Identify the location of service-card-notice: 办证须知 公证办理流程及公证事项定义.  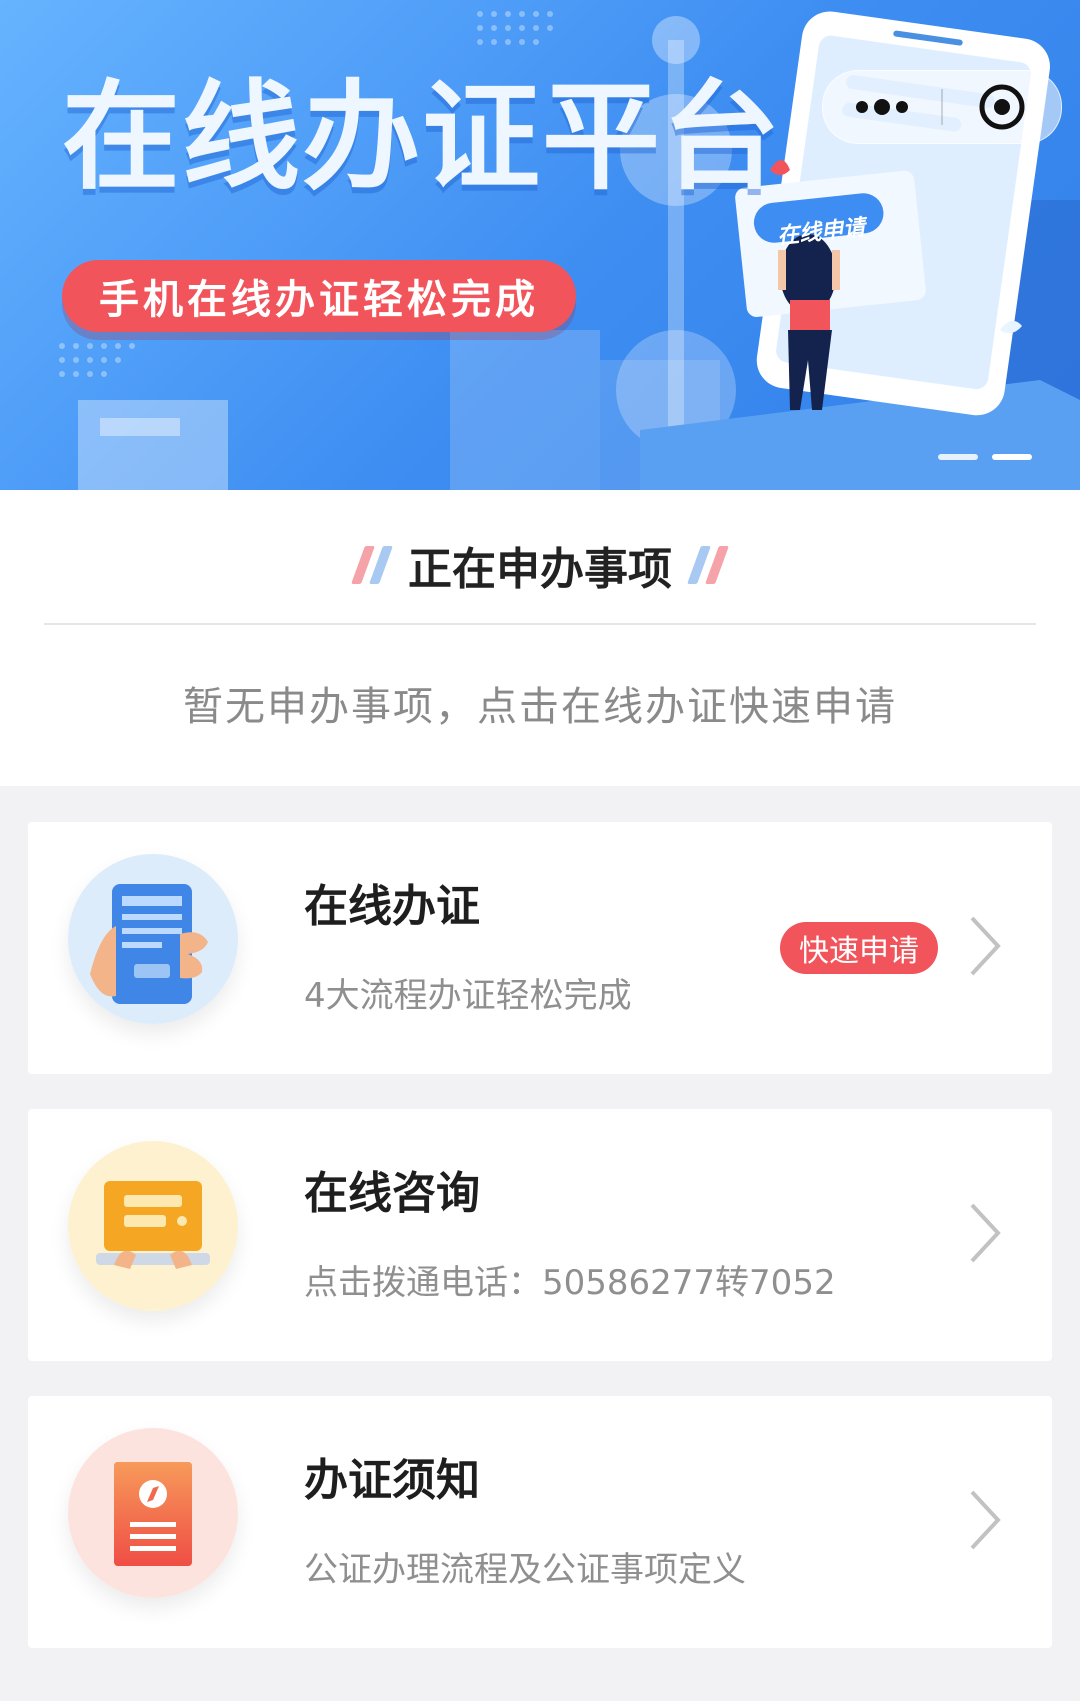
(540, 1522).